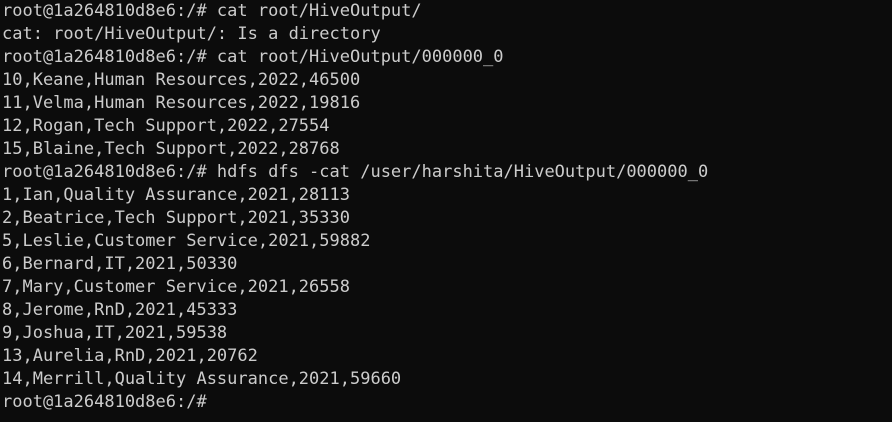 Image resolution: width=892 pixels, height=422 pixels. Describe the element at coordinates (176, 218) in the screenshot. I see `terminal-line-output: 2,Beatrice,Tech Support,2021,35330` at that location.